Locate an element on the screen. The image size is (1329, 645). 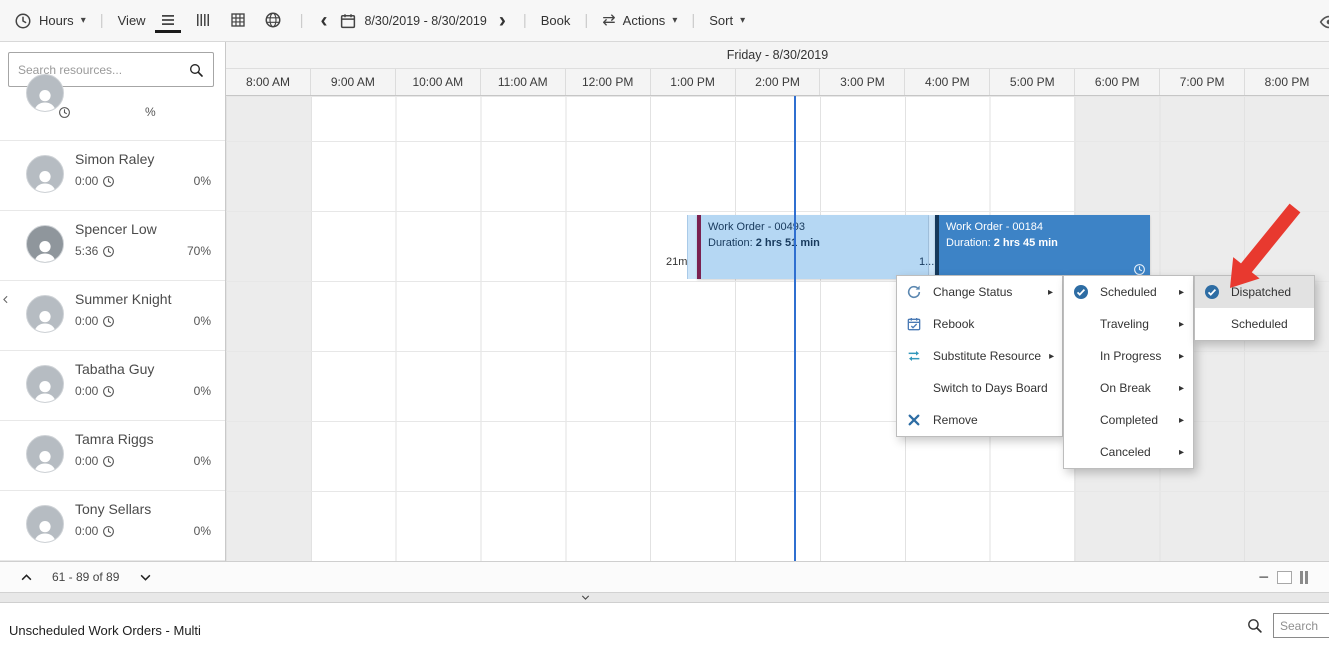
columns-icon is located at coordinates (203, 20).